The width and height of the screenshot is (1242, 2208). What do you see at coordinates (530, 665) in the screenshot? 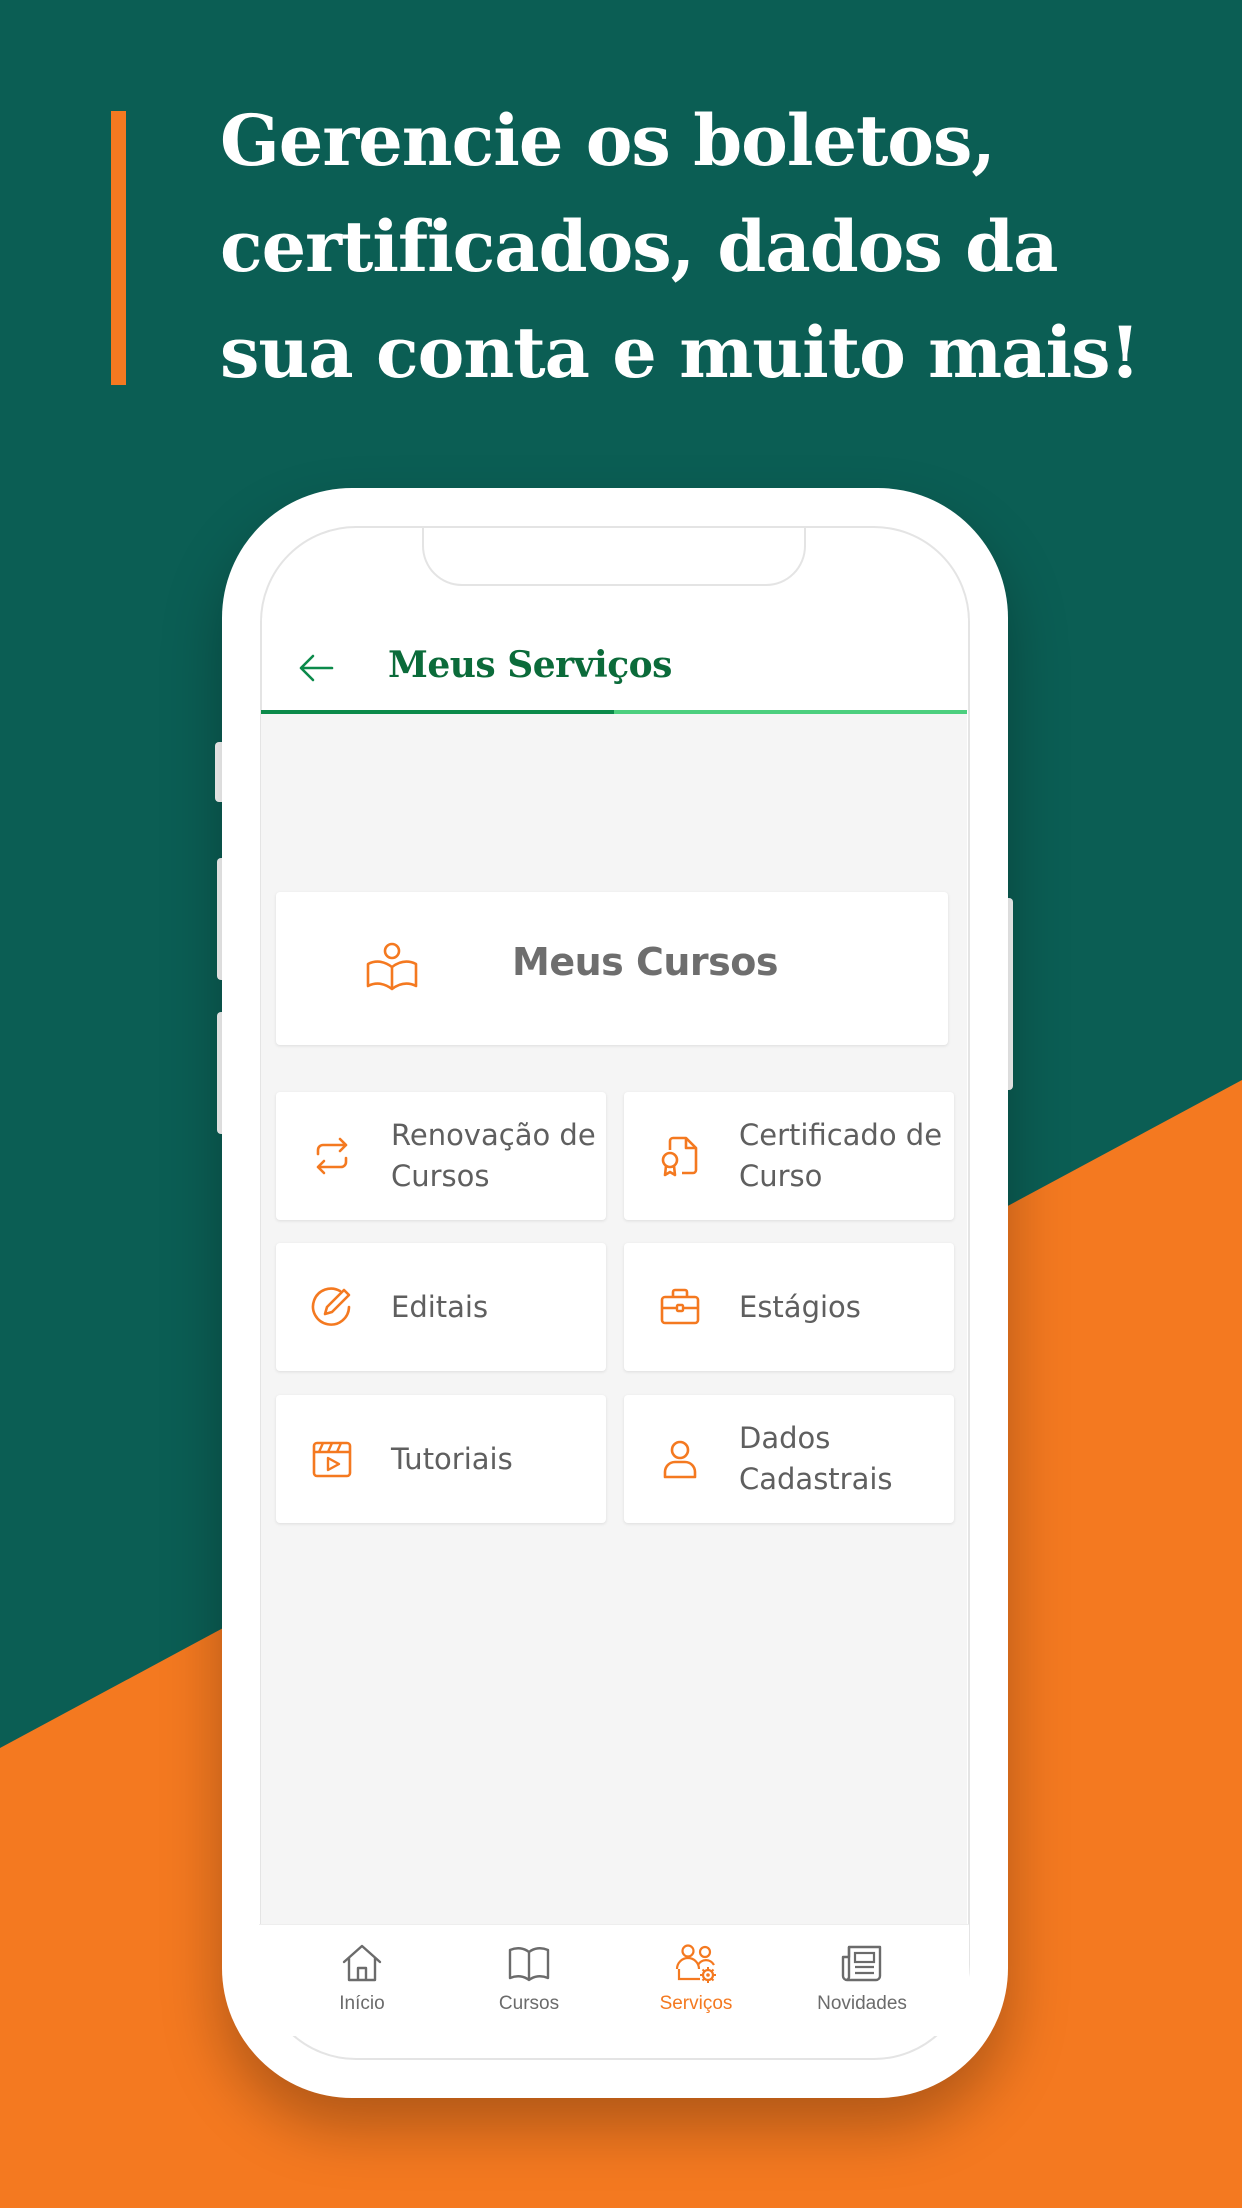
I see `page-title: Meus Serviços` at bounding box center [530, 665].